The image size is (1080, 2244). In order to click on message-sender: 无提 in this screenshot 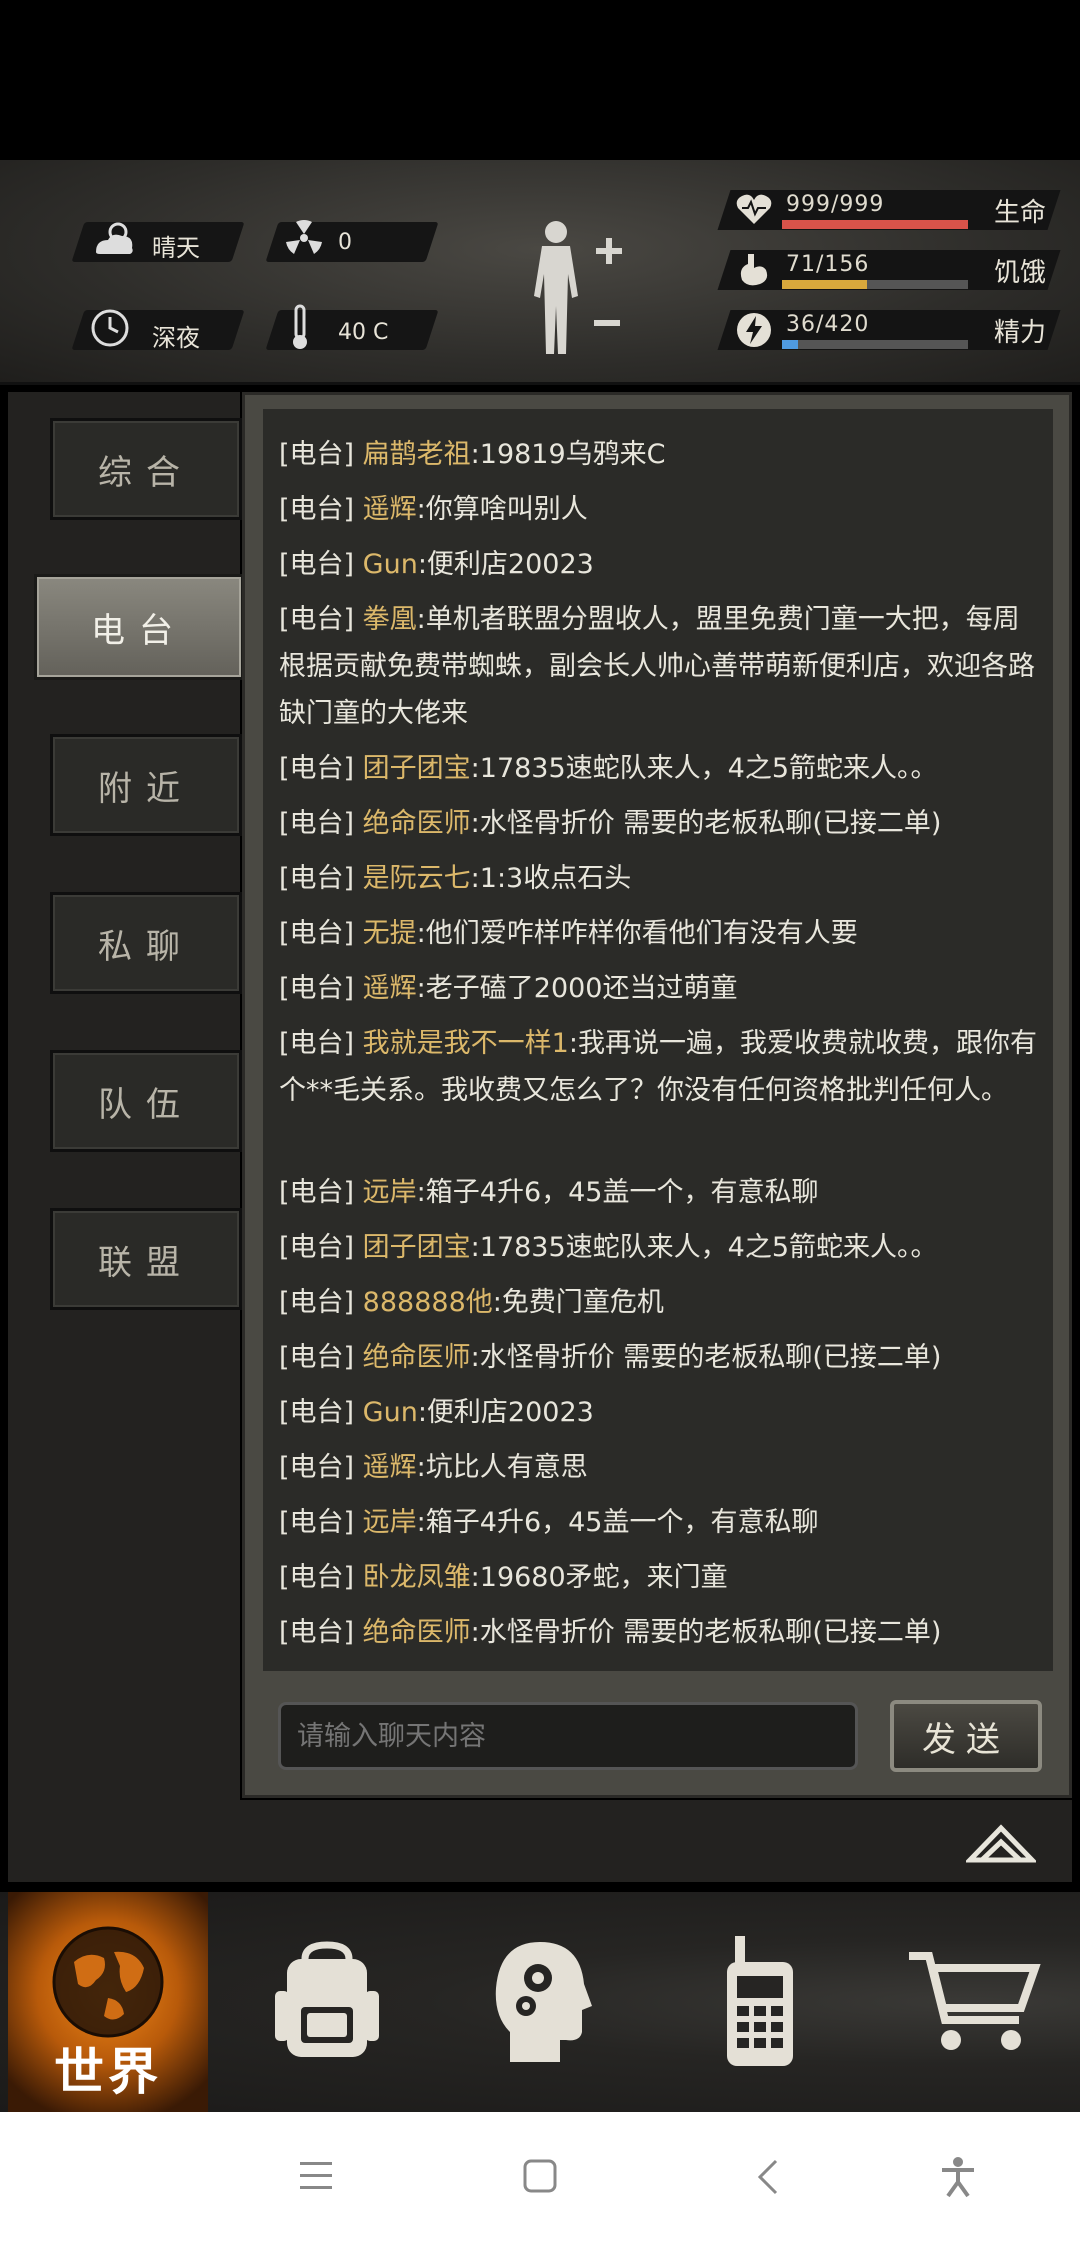, I will do `click(390, 933)`.